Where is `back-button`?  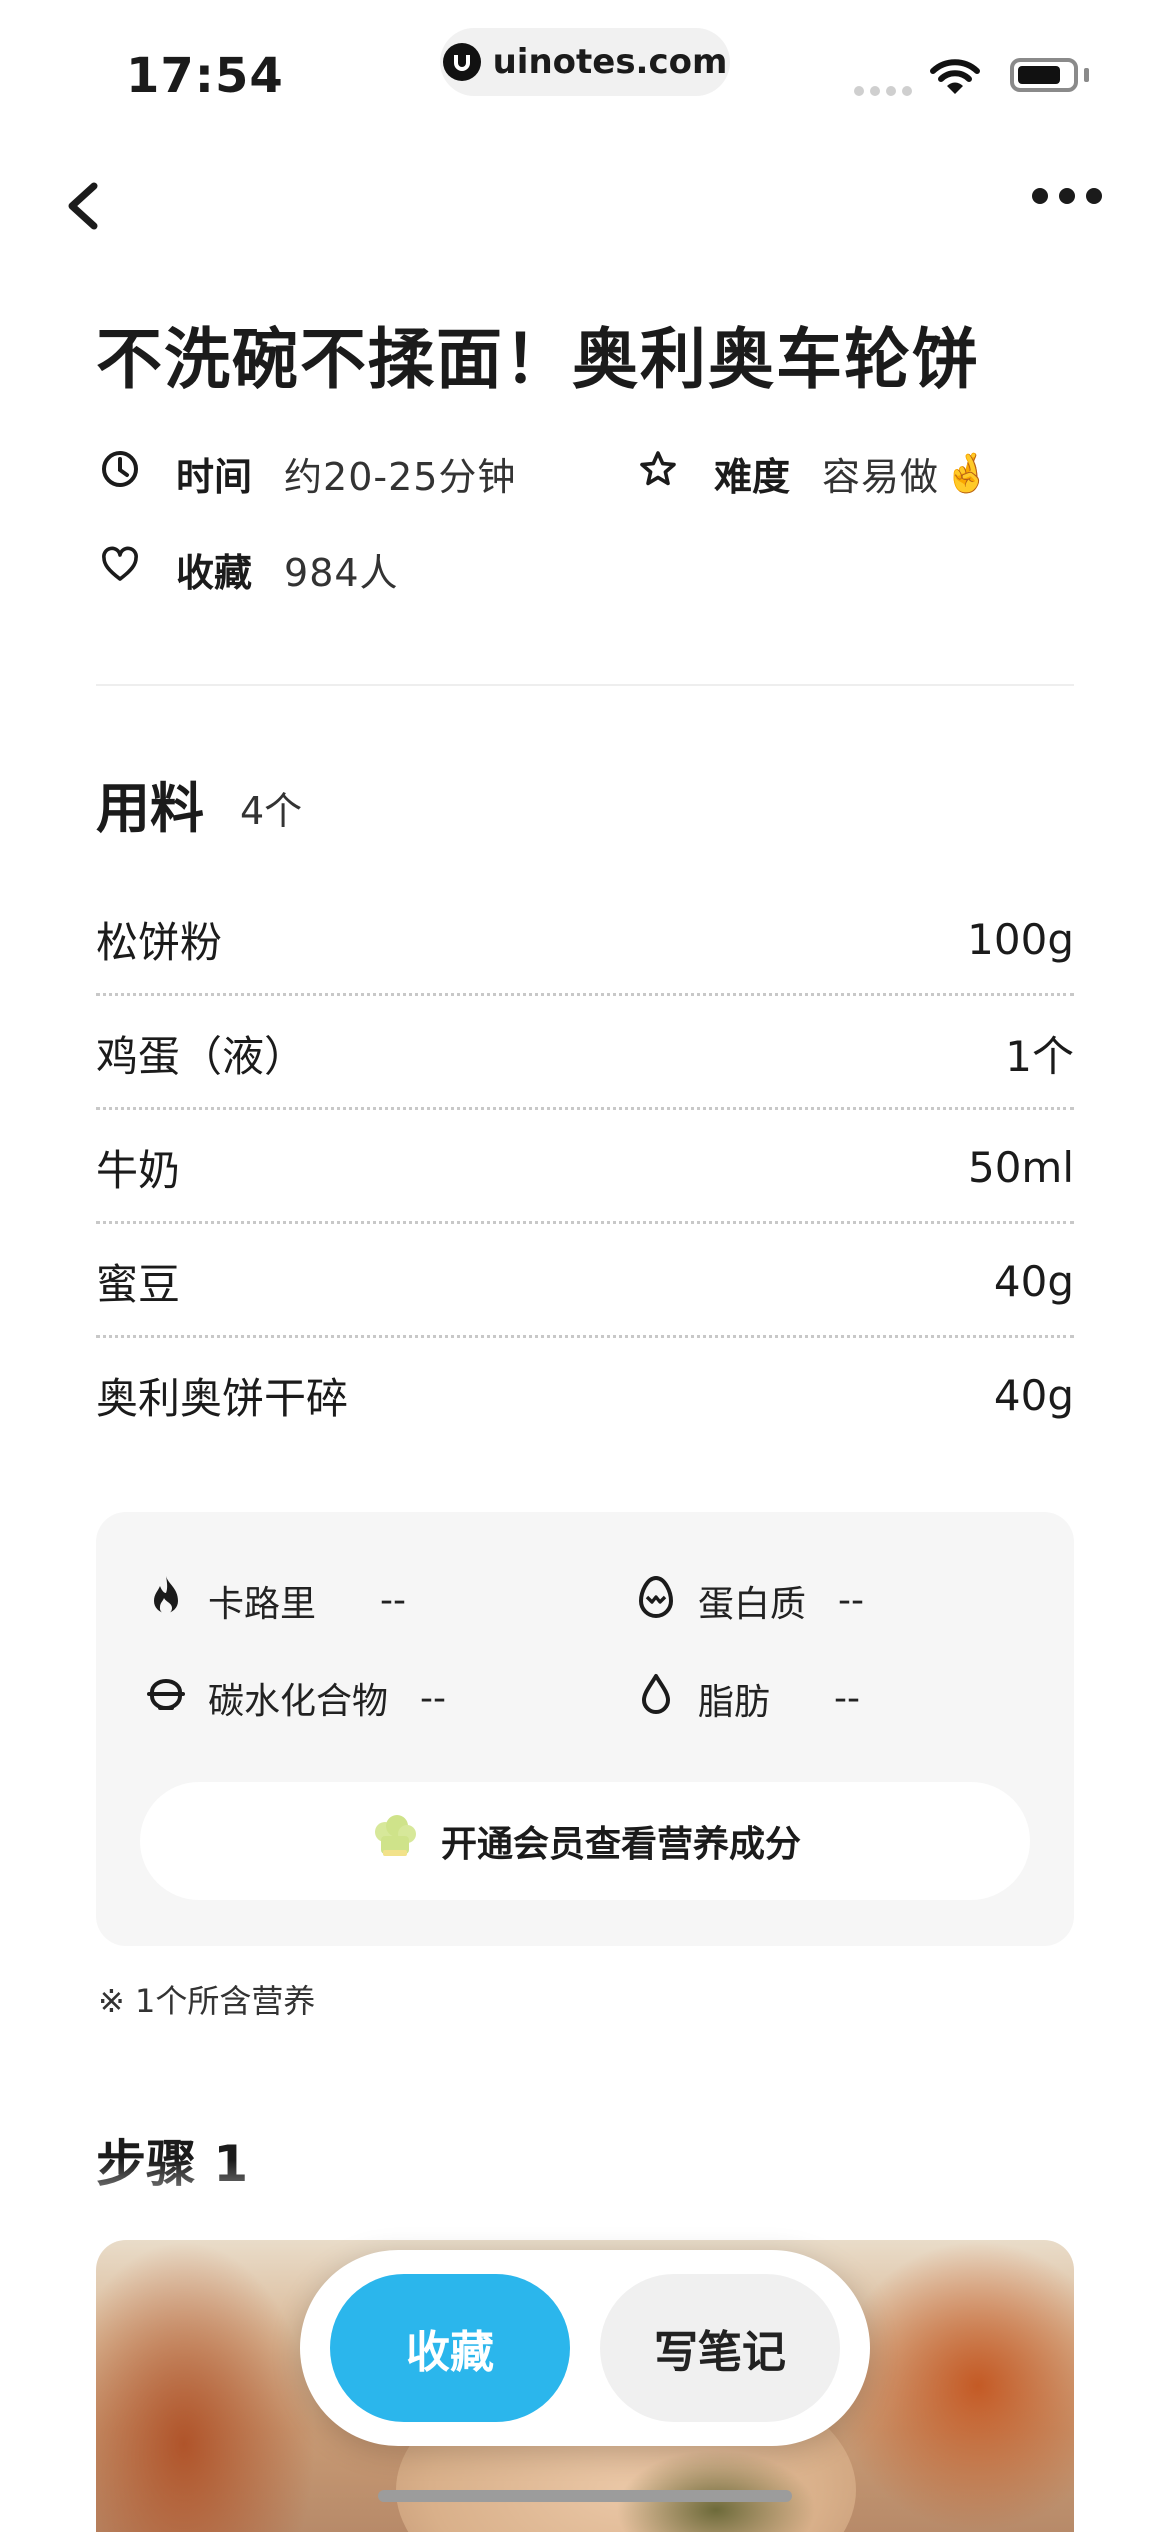
back-button is located at coordinates (88, 206).